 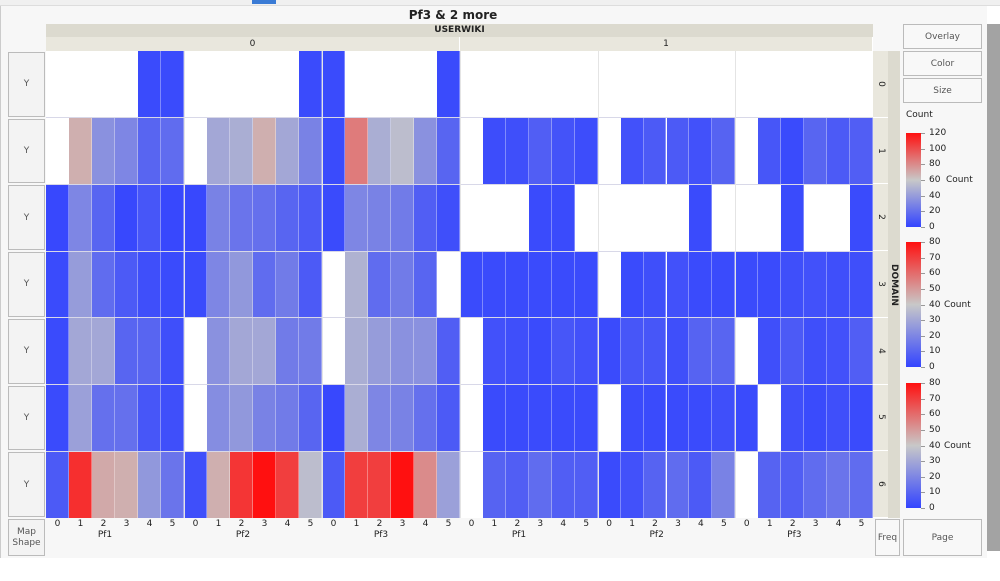 What do you see at coordinates (887, 537) in the screenshot?
I see `freq-button: Freq` at bounding box center [887, 537].